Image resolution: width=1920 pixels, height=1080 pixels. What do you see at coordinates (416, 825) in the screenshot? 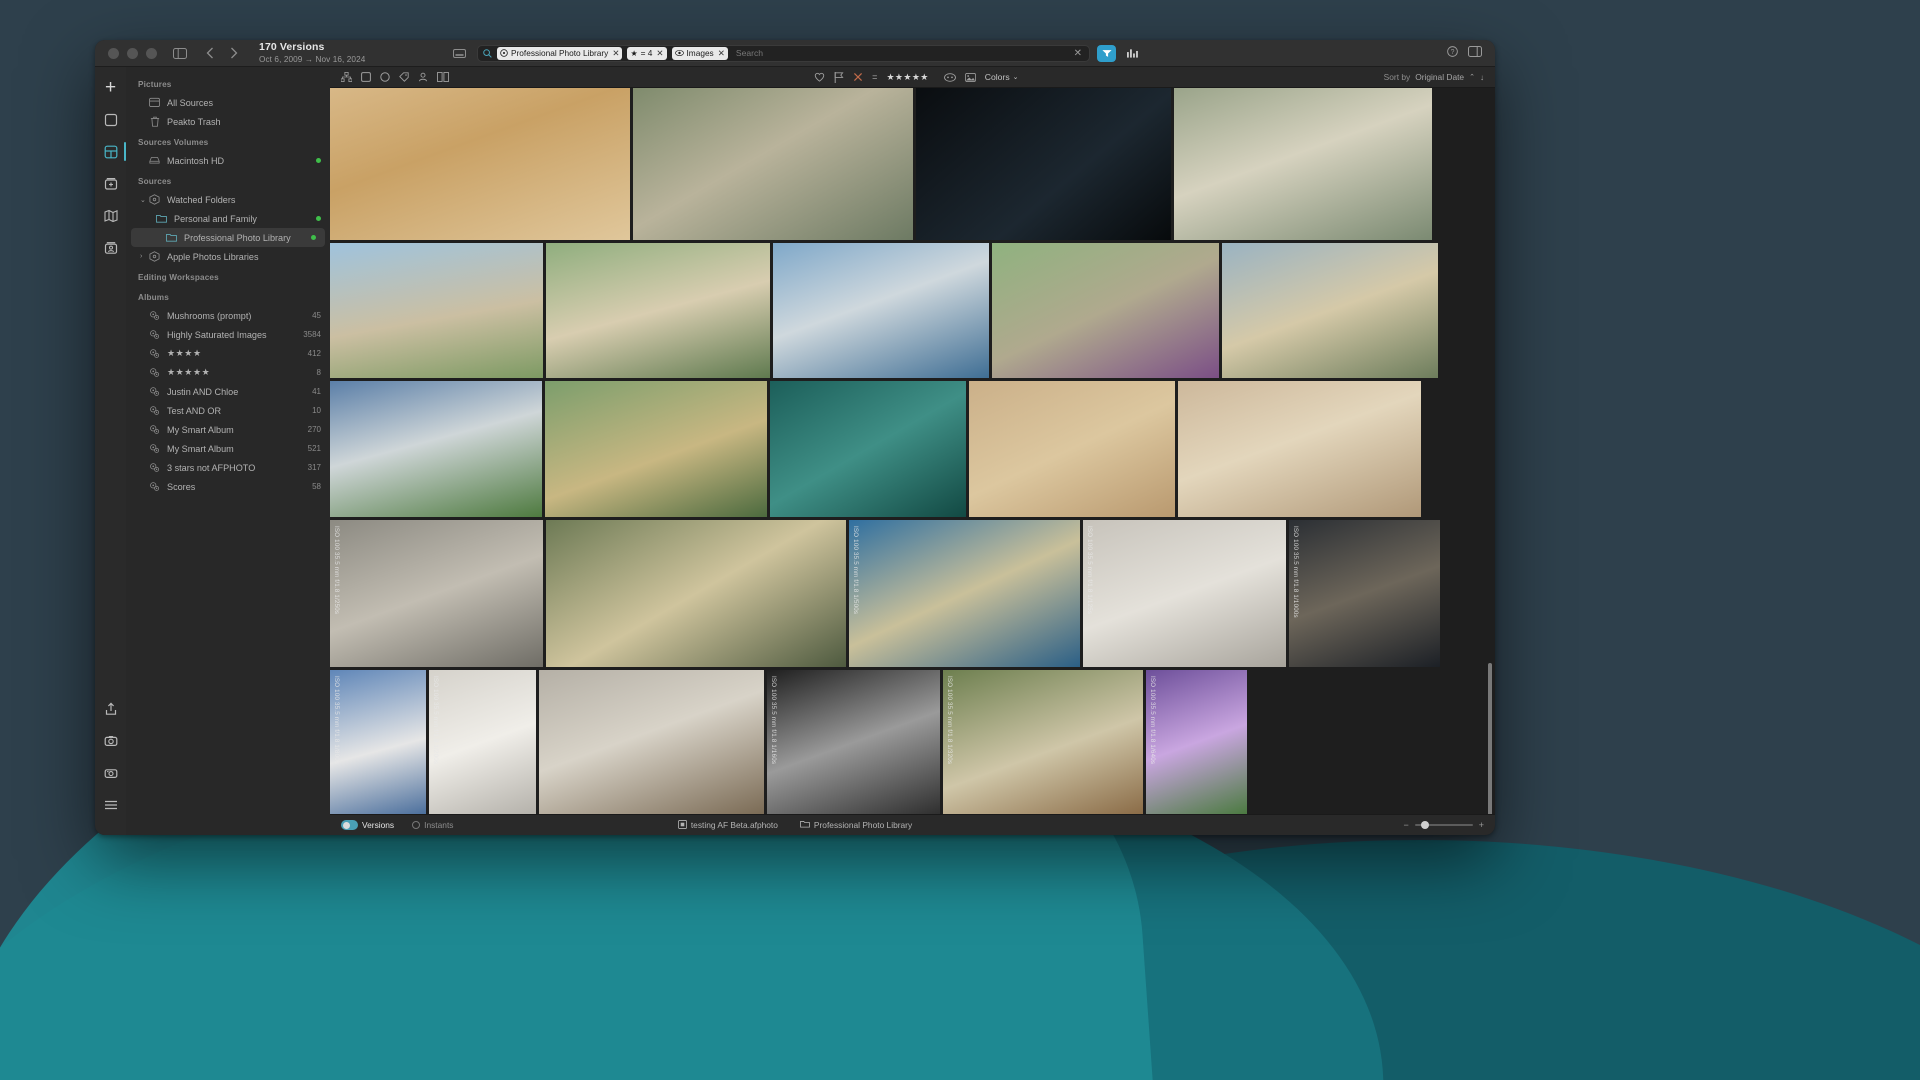
I see `instants-radio` at bounding box center [416, 825].